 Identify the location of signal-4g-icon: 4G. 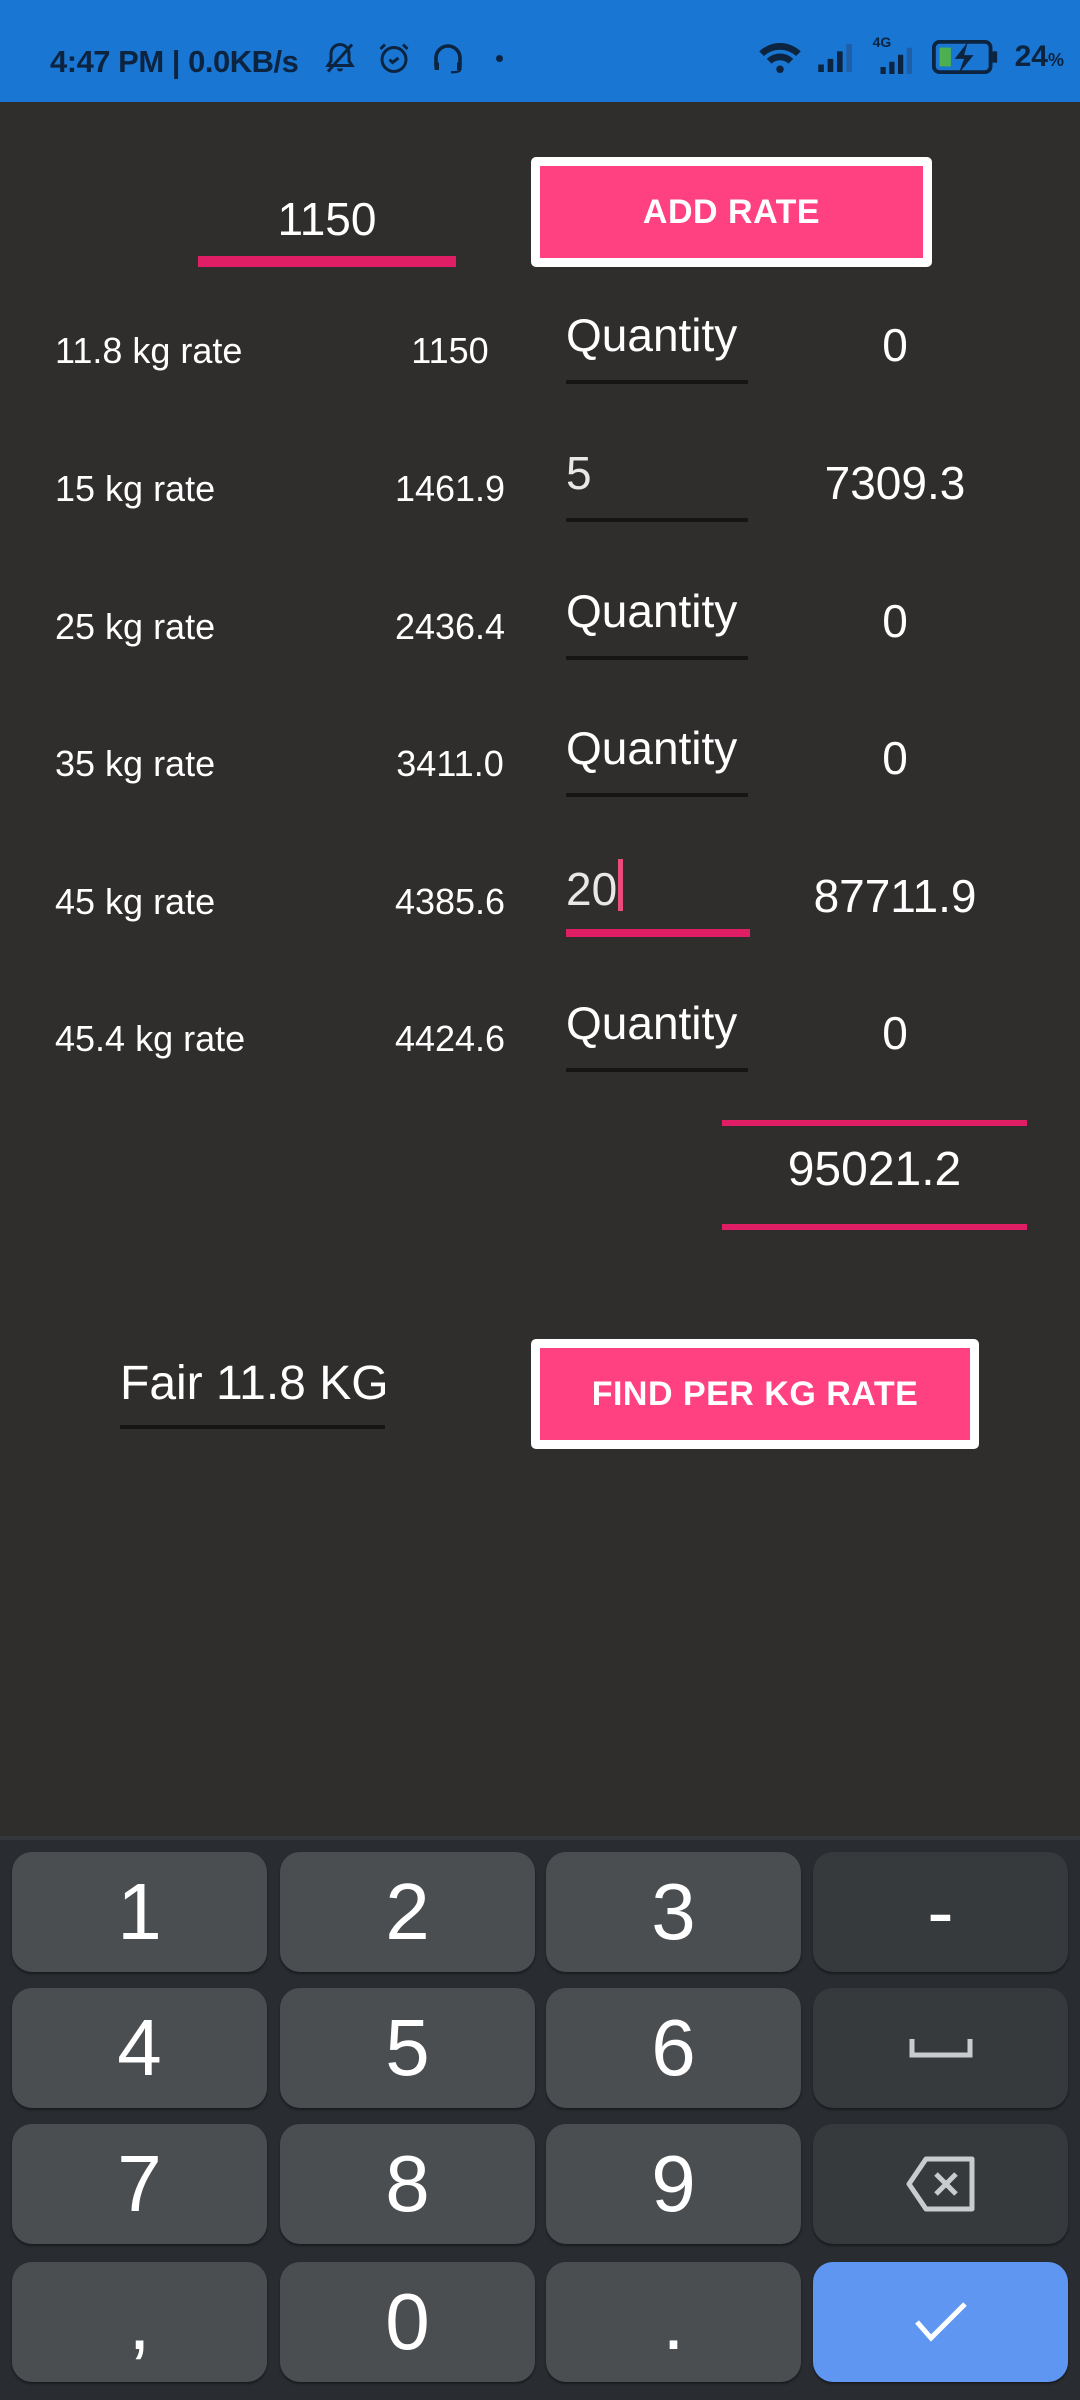
(894, 54).